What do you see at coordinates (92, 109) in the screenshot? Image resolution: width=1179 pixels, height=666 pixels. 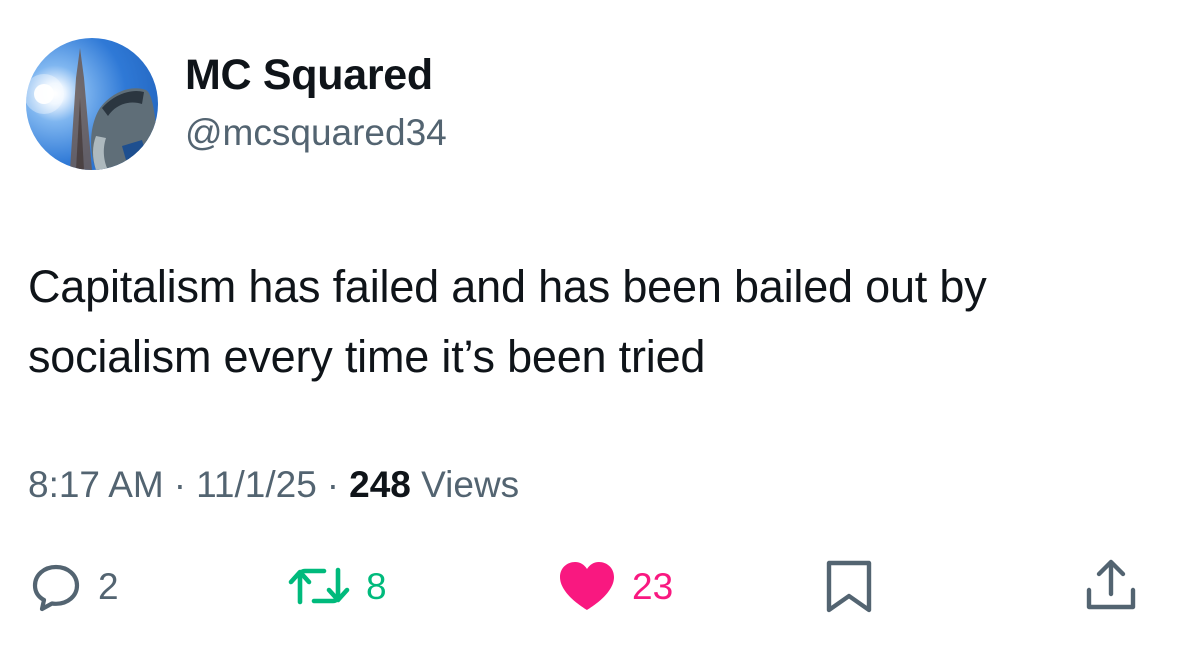 I see `avatar-image` at bounding box center [92, 109].